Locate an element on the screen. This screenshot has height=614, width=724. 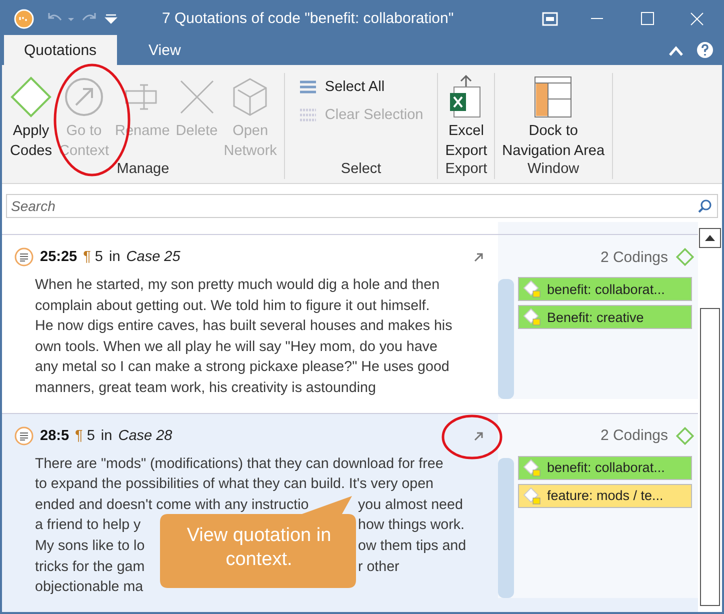
scroll-up-button is located at coordinates (710, 238).